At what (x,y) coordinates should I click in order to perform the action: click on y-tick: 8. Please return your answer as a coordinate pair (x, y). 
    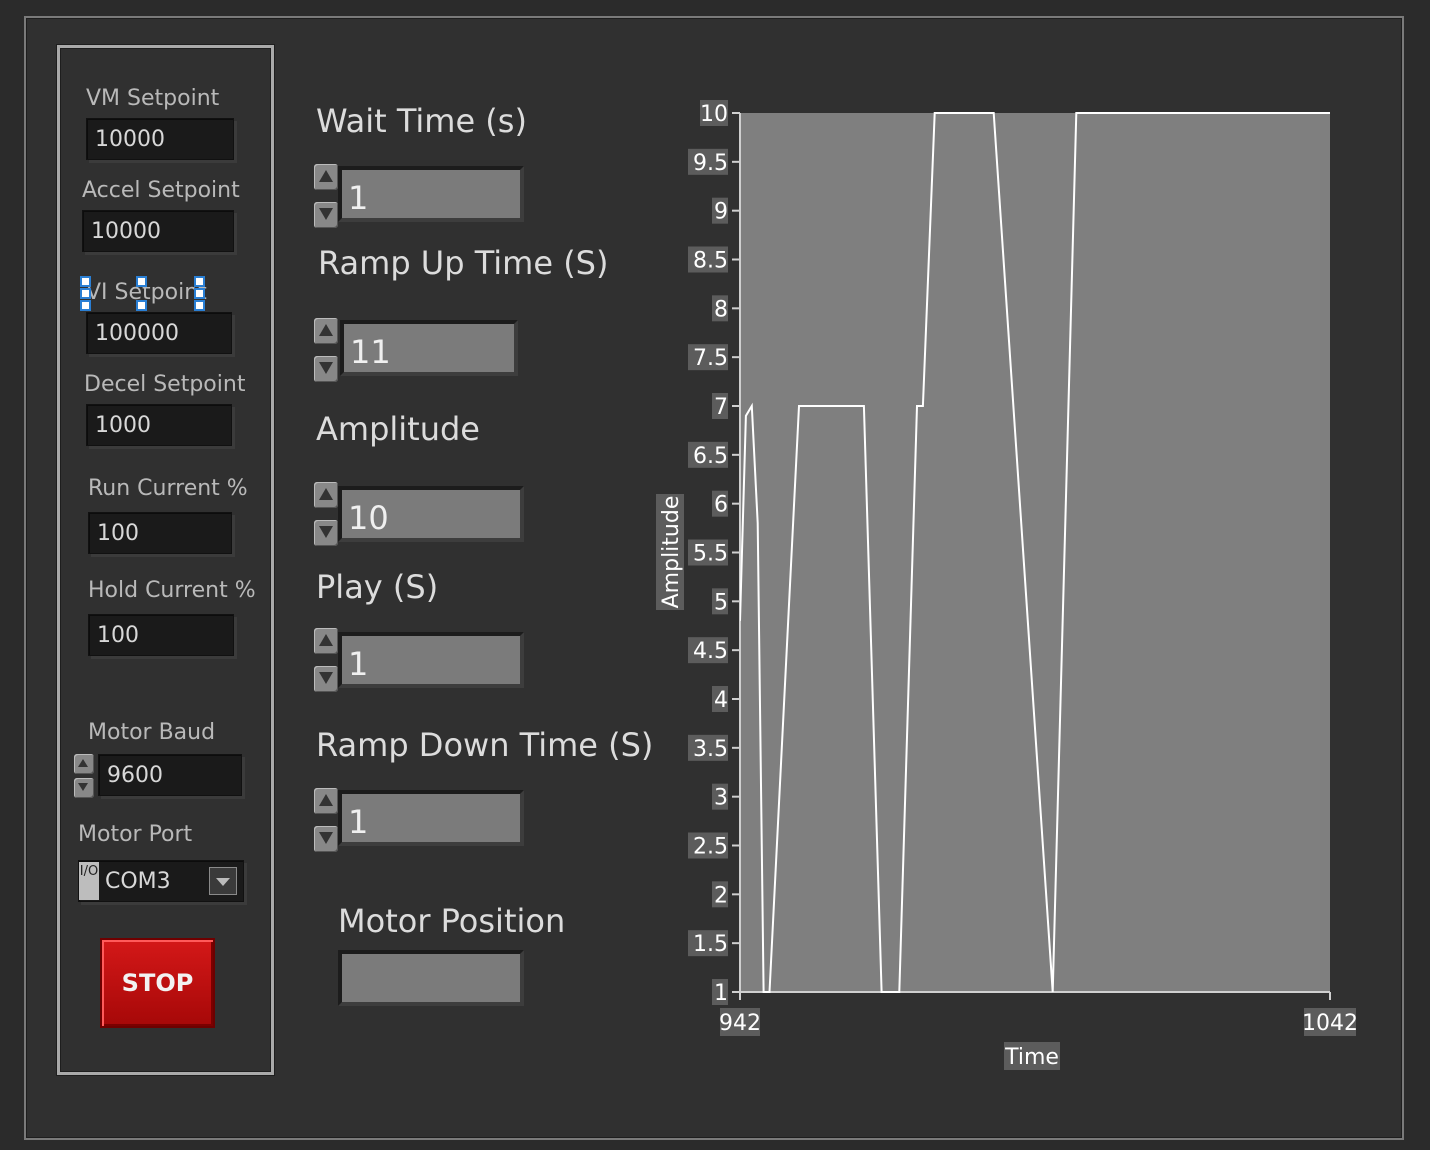
    Looking at the image, I should click on (726, 308).